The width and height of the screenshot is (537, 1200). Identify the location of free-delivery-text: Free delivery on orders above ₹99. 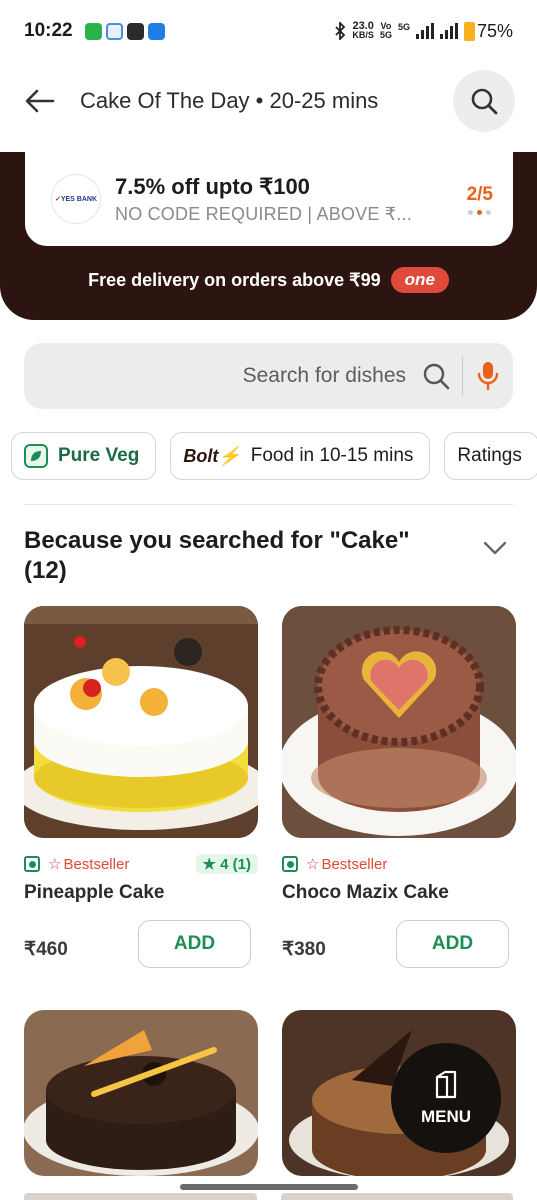
(234, 279).